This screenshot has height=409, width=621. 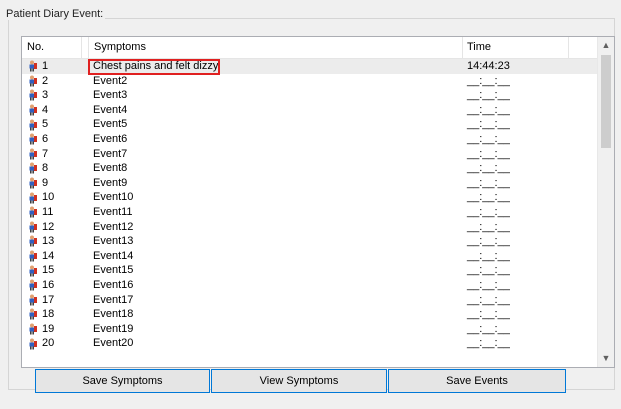 I want to click on row-symptom: Event15, so click(x=113, y=270).